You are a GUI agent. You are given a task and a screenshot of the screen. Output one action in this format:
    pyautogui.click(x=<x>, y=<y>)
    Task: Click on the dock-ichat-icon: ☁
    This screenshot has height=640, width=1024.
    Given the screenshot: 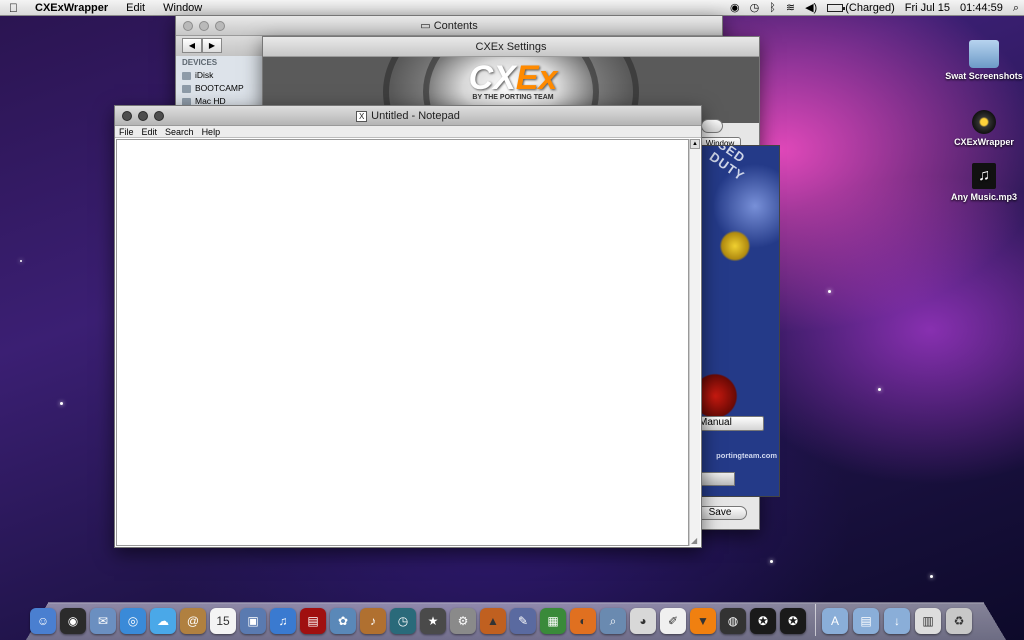 What is the action you would take?
    pyautogui.click(x=163, y=621)
    